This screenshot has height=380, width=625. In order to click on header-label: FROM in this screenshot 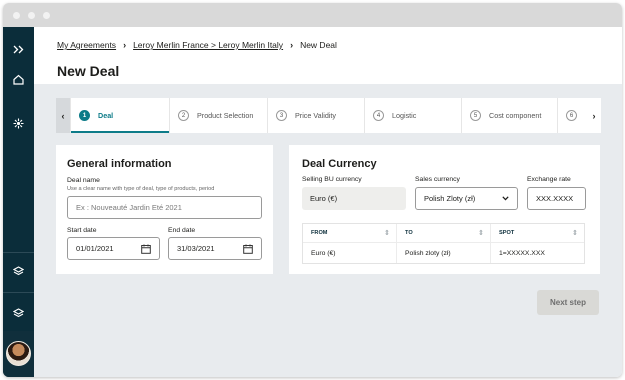, I will do `click(319, 233)`.